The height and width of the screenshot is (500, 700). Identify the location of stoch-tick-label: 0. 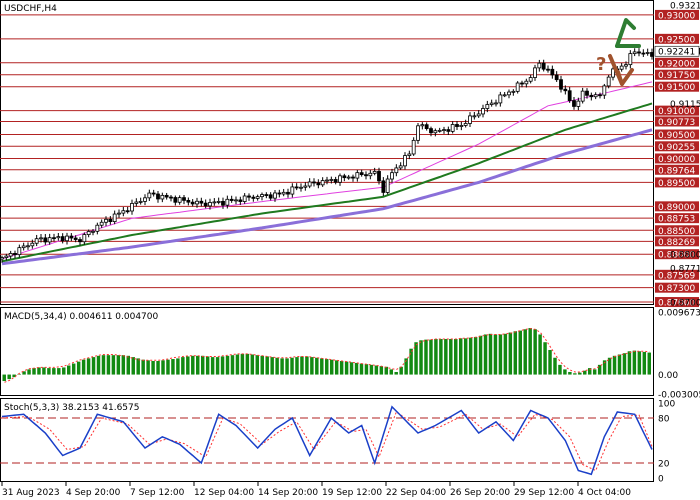
(661, 480).